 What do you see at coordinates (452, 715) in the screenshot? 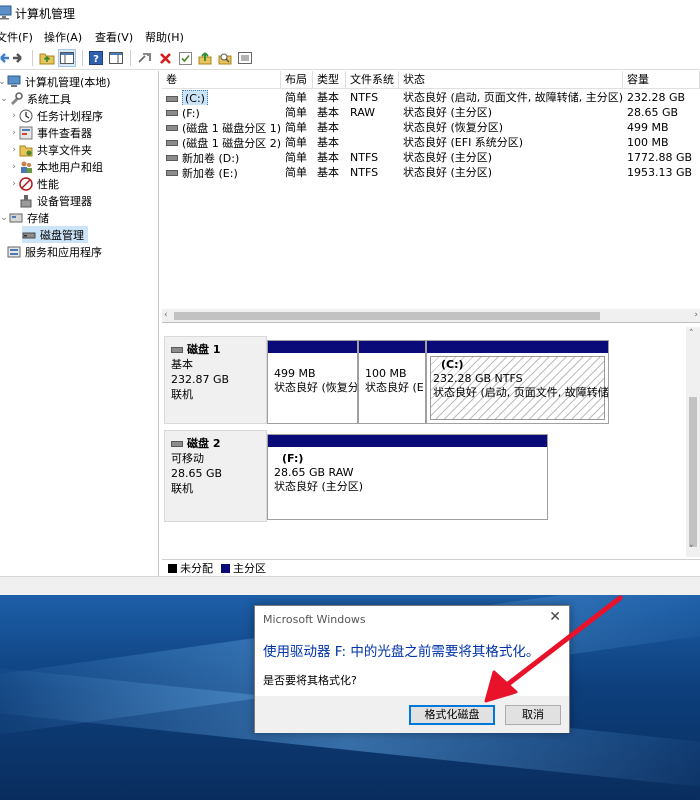
I see `format-disk-button: 格式化磁盘` at bounding box center [452, 715].